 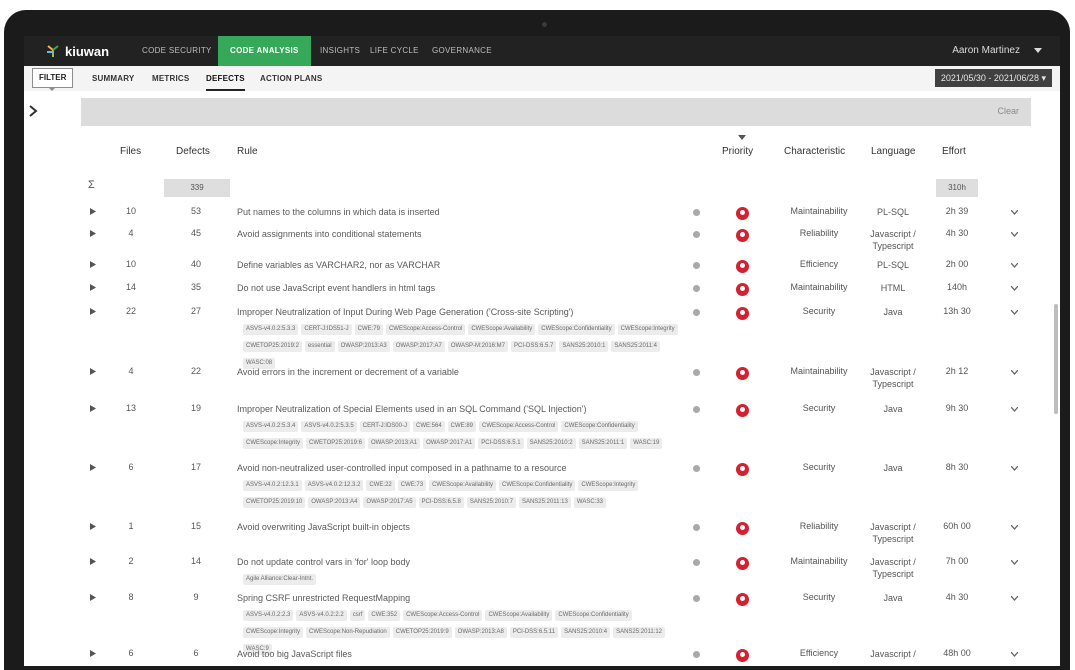 I want to click on rule-tag: CWETOP25:2019:2, so click(x=272, y=346).